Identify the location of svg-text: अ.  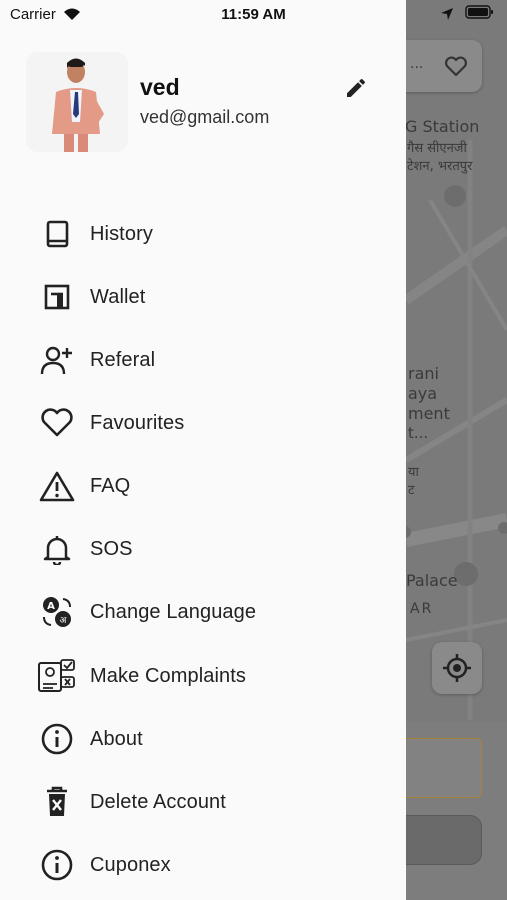
(64, 621).